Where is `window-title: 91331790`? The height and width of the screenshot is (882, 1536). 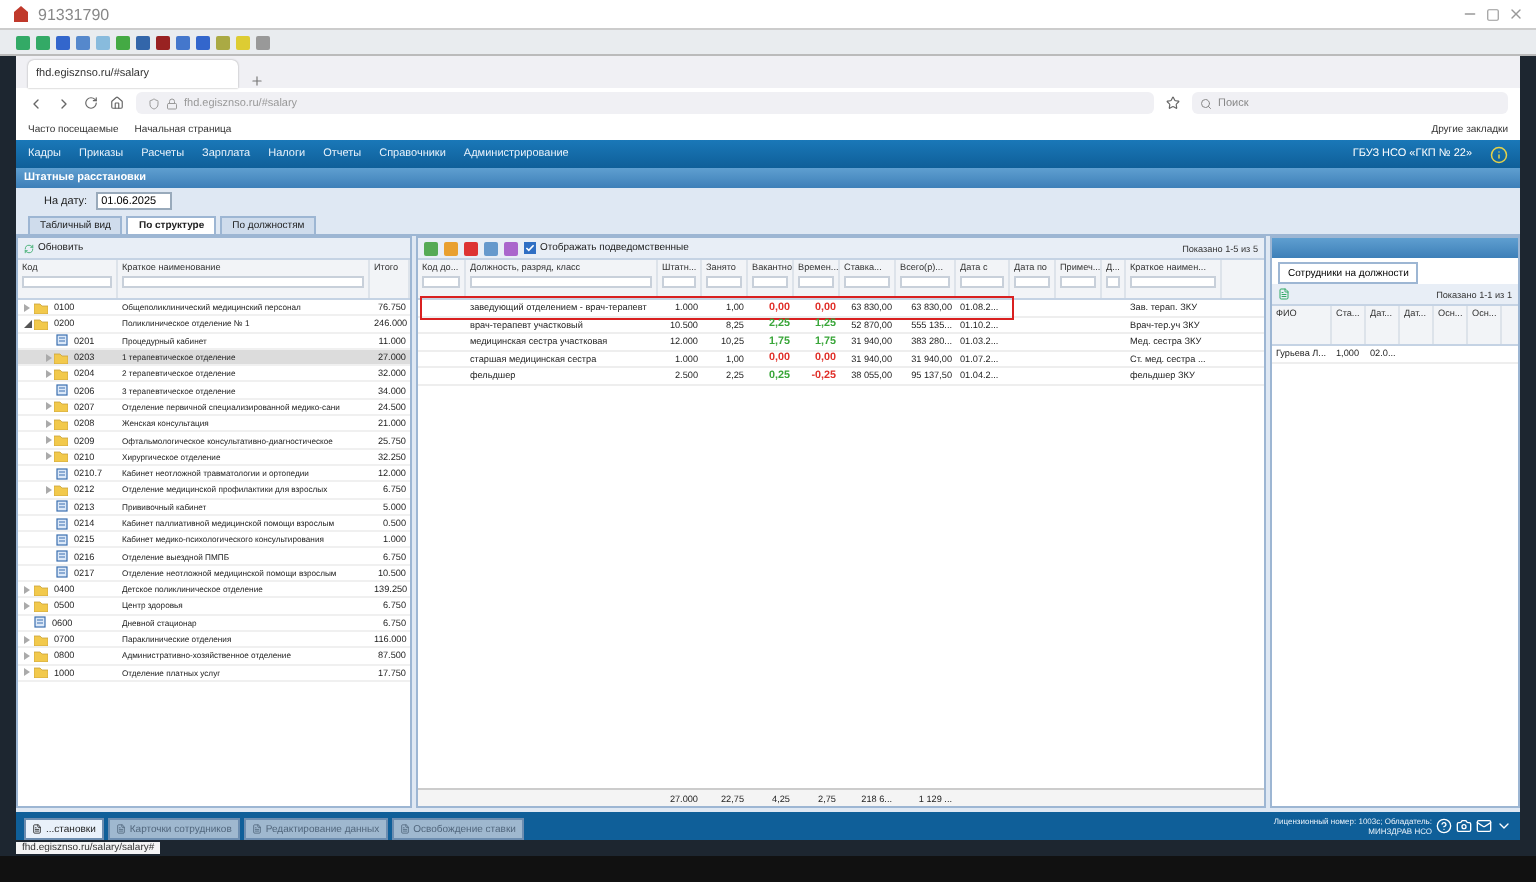 window-title: 91331790 is located at coordinates (75, 14).